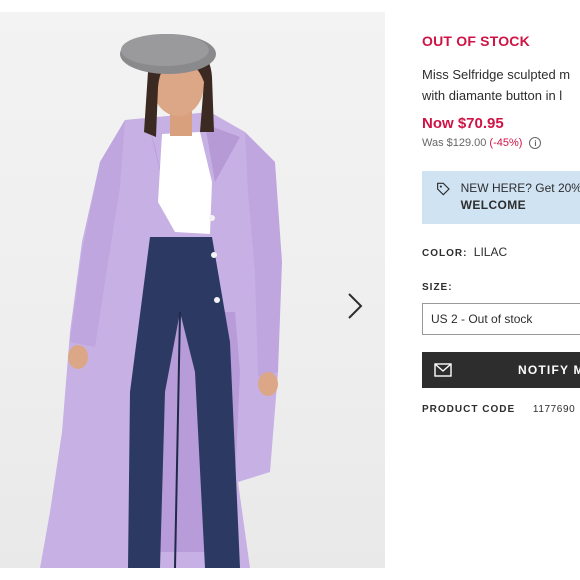 This screenshot has height=580, width=580. I want to click on color-label: COLOR:, so click(445, 253).